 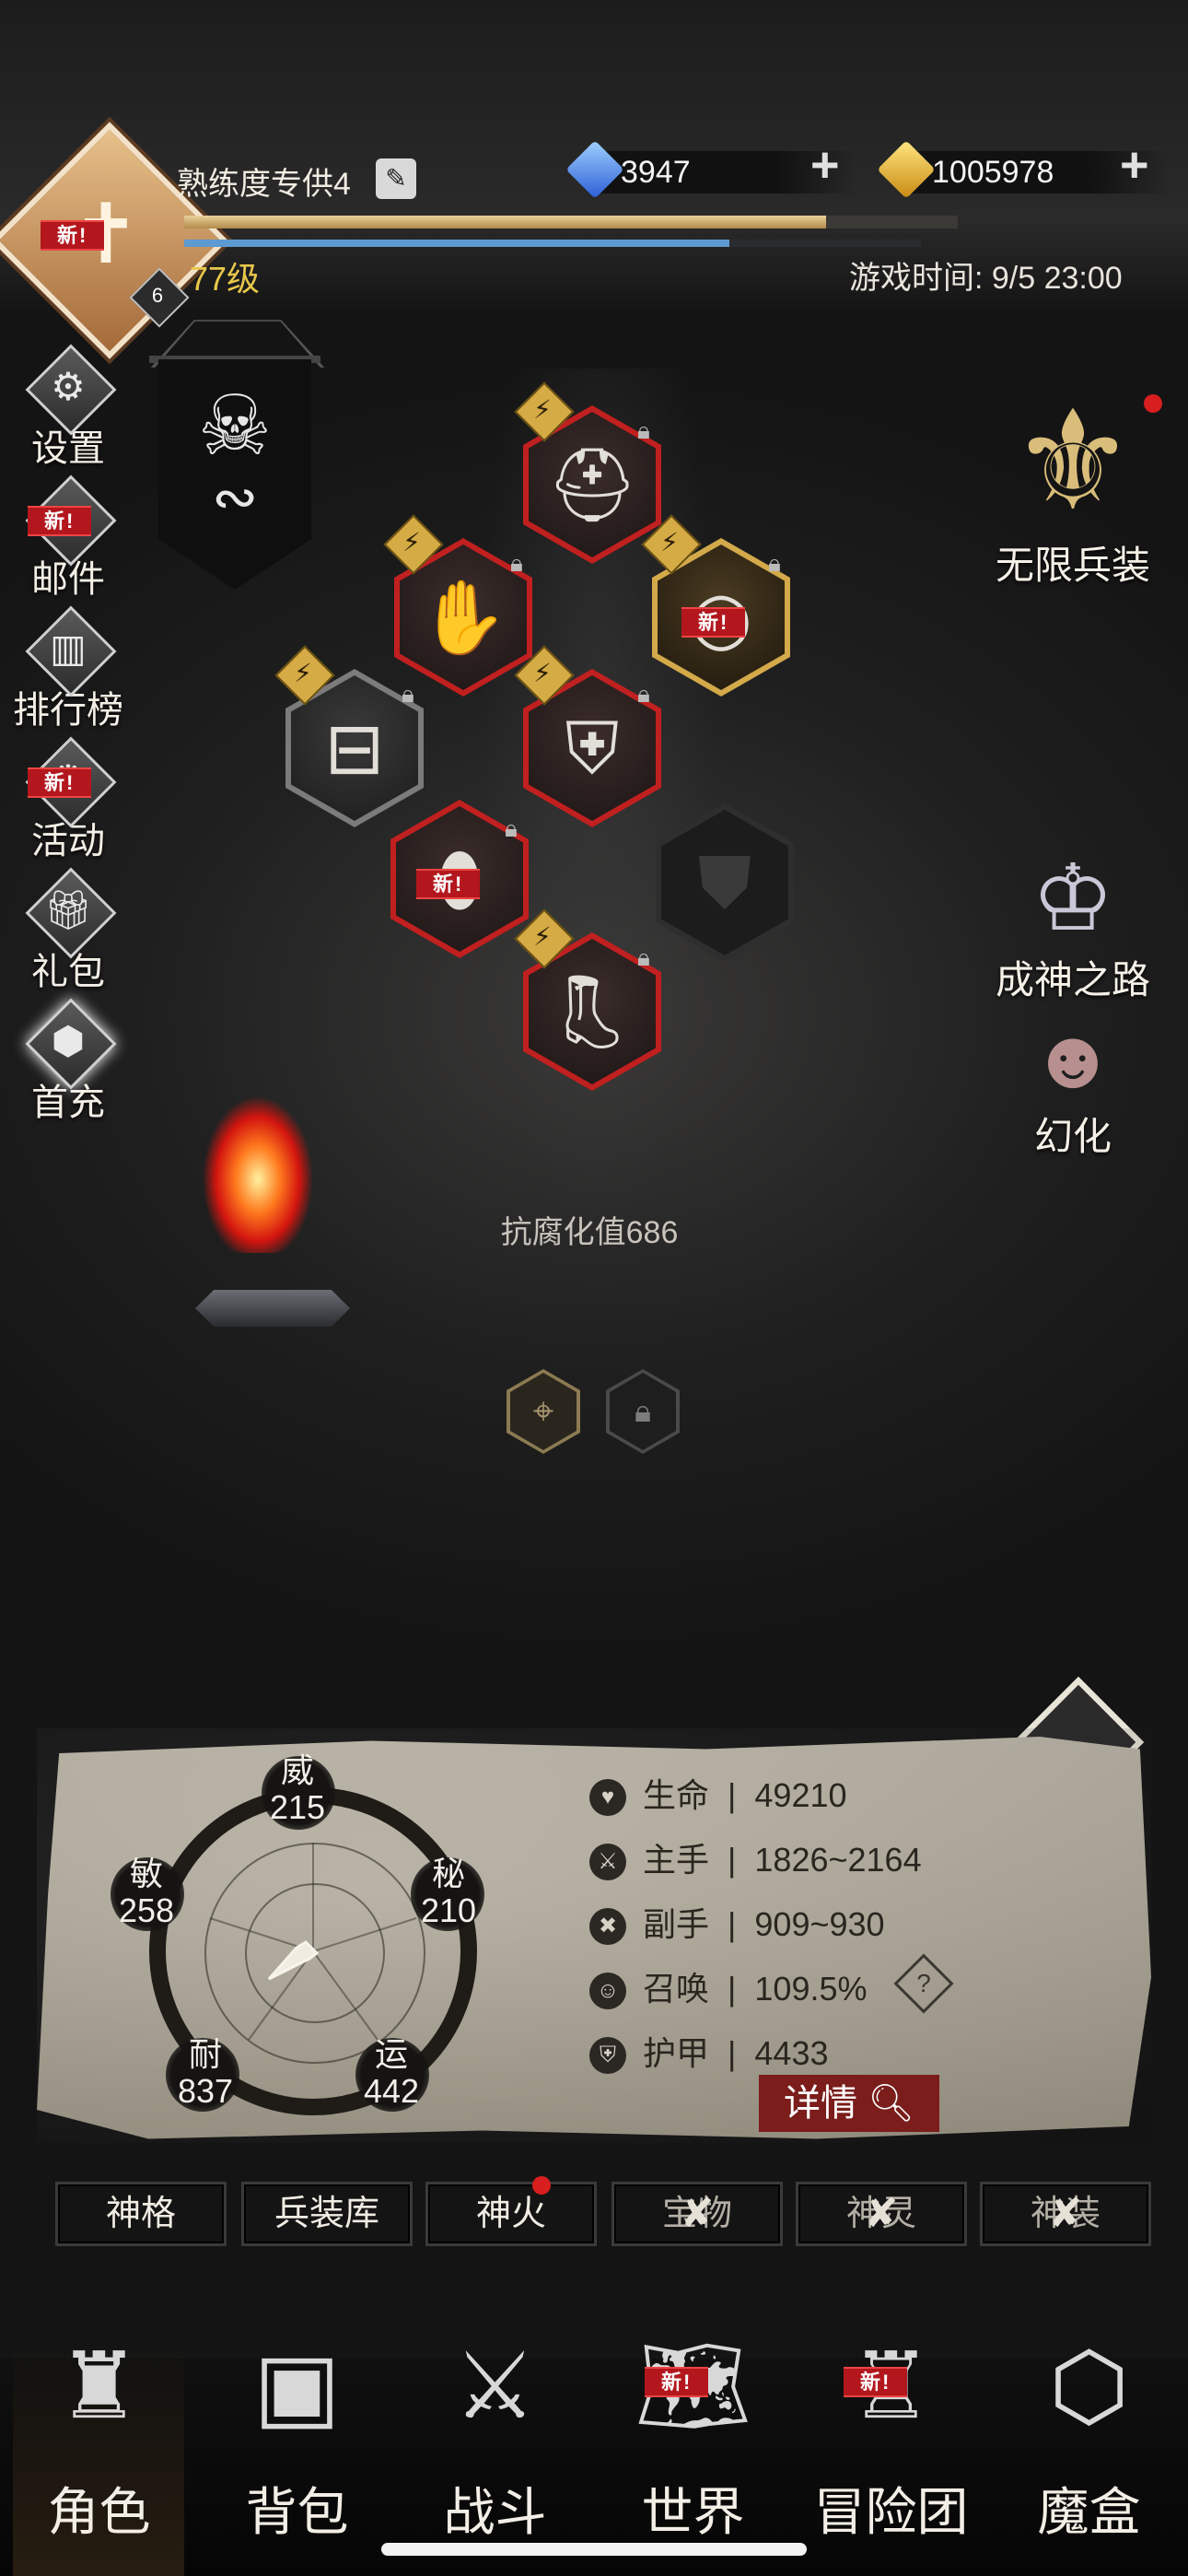 What do you see at coordinates (589, 1232) in the screenshot?
I see `corruption-resistance: 抗腐化值686` at bounding box center [589, 1232].